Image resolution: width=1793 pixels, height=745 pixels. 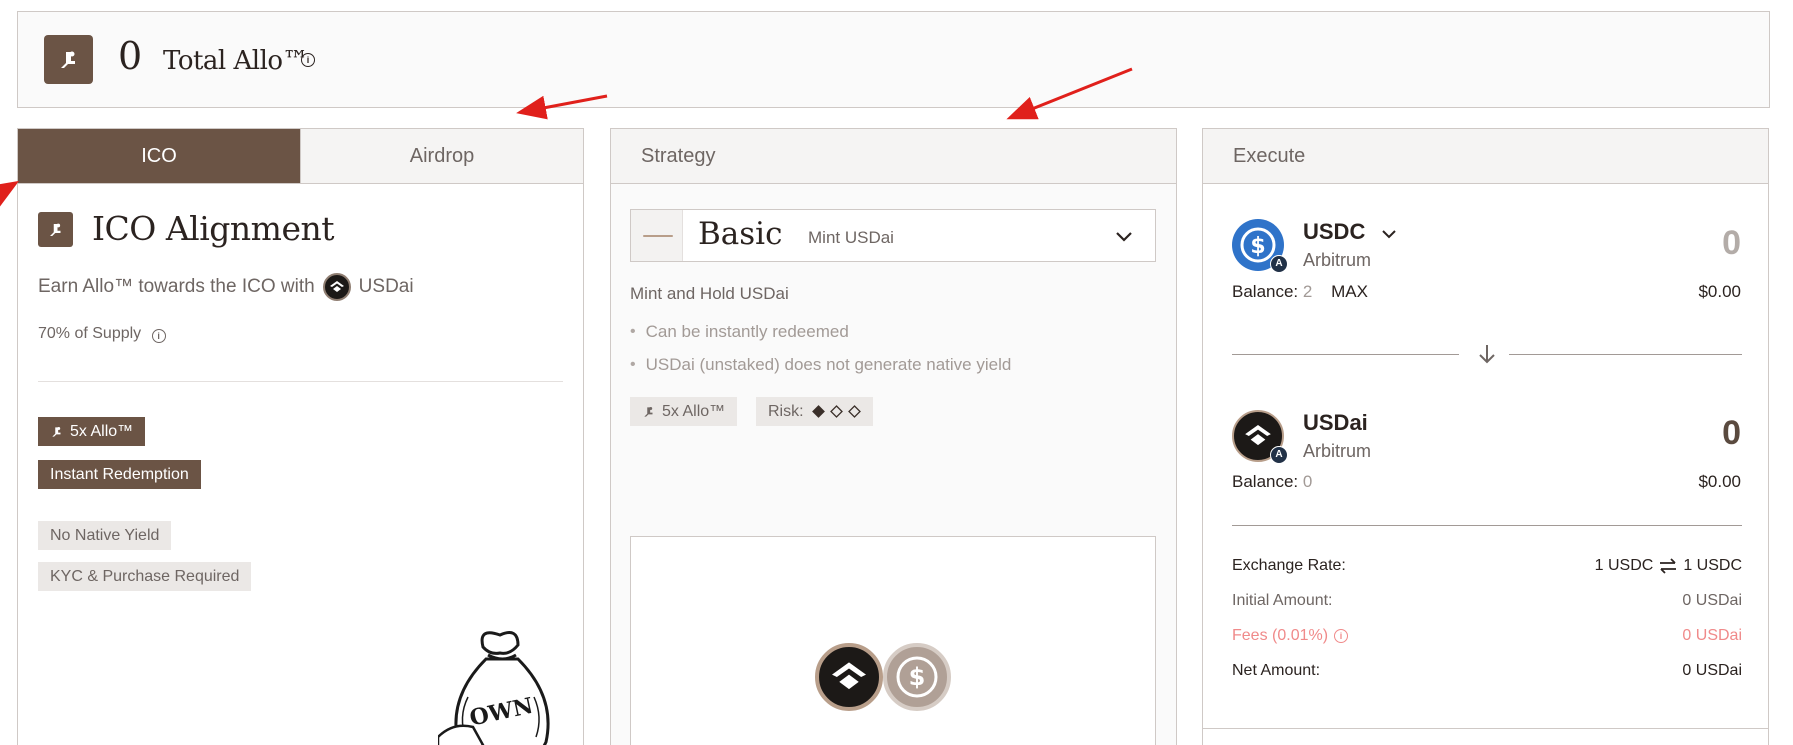 I want to click on max-button: MAX, so click(x=1349, y=291).